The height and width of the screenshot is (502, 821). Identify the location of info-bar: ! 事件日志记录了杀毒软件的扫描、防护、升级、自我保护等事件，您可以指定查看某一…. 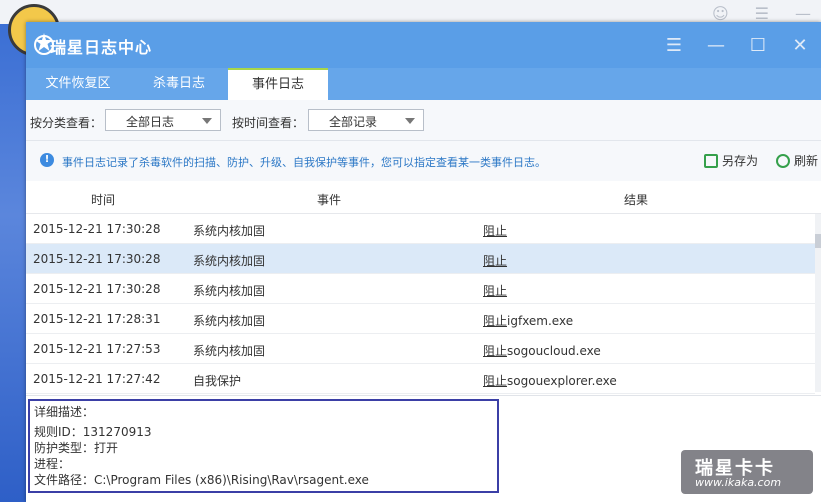
(423, 161).